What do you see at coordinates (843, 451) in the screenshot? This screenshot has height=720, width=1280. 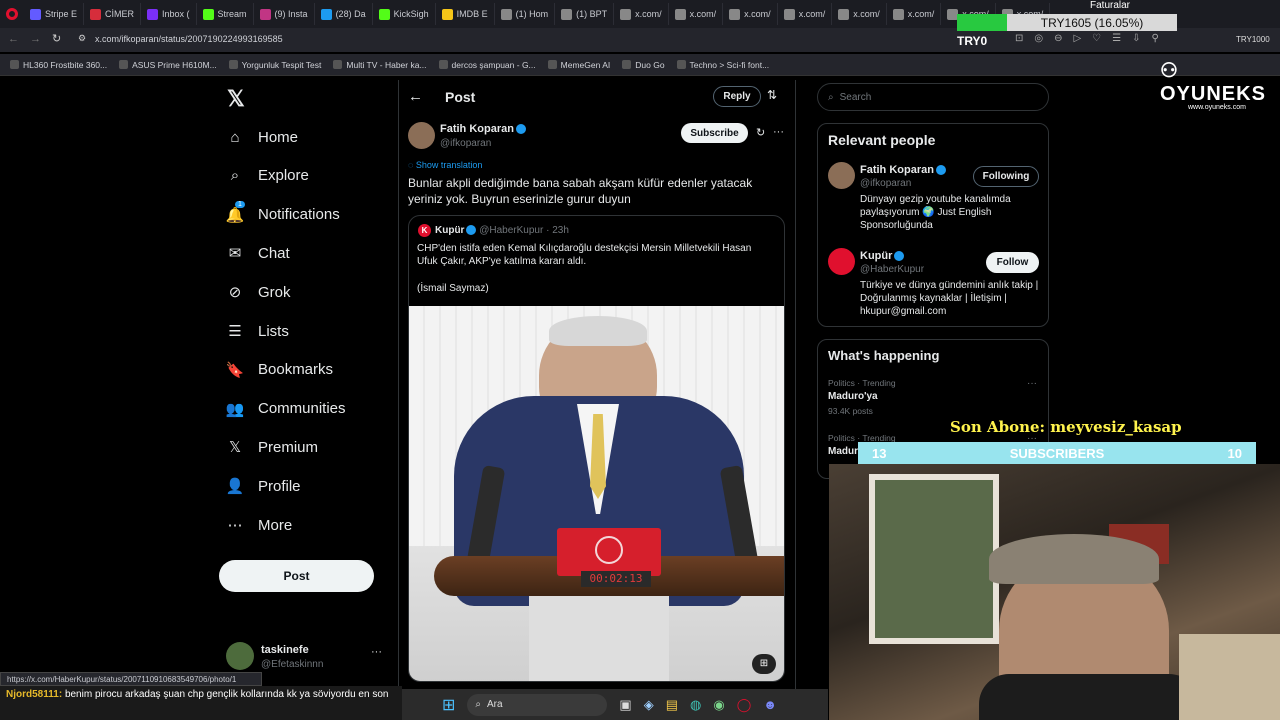 I see `trend-topic: Madur` at bounding box center [843, 451].